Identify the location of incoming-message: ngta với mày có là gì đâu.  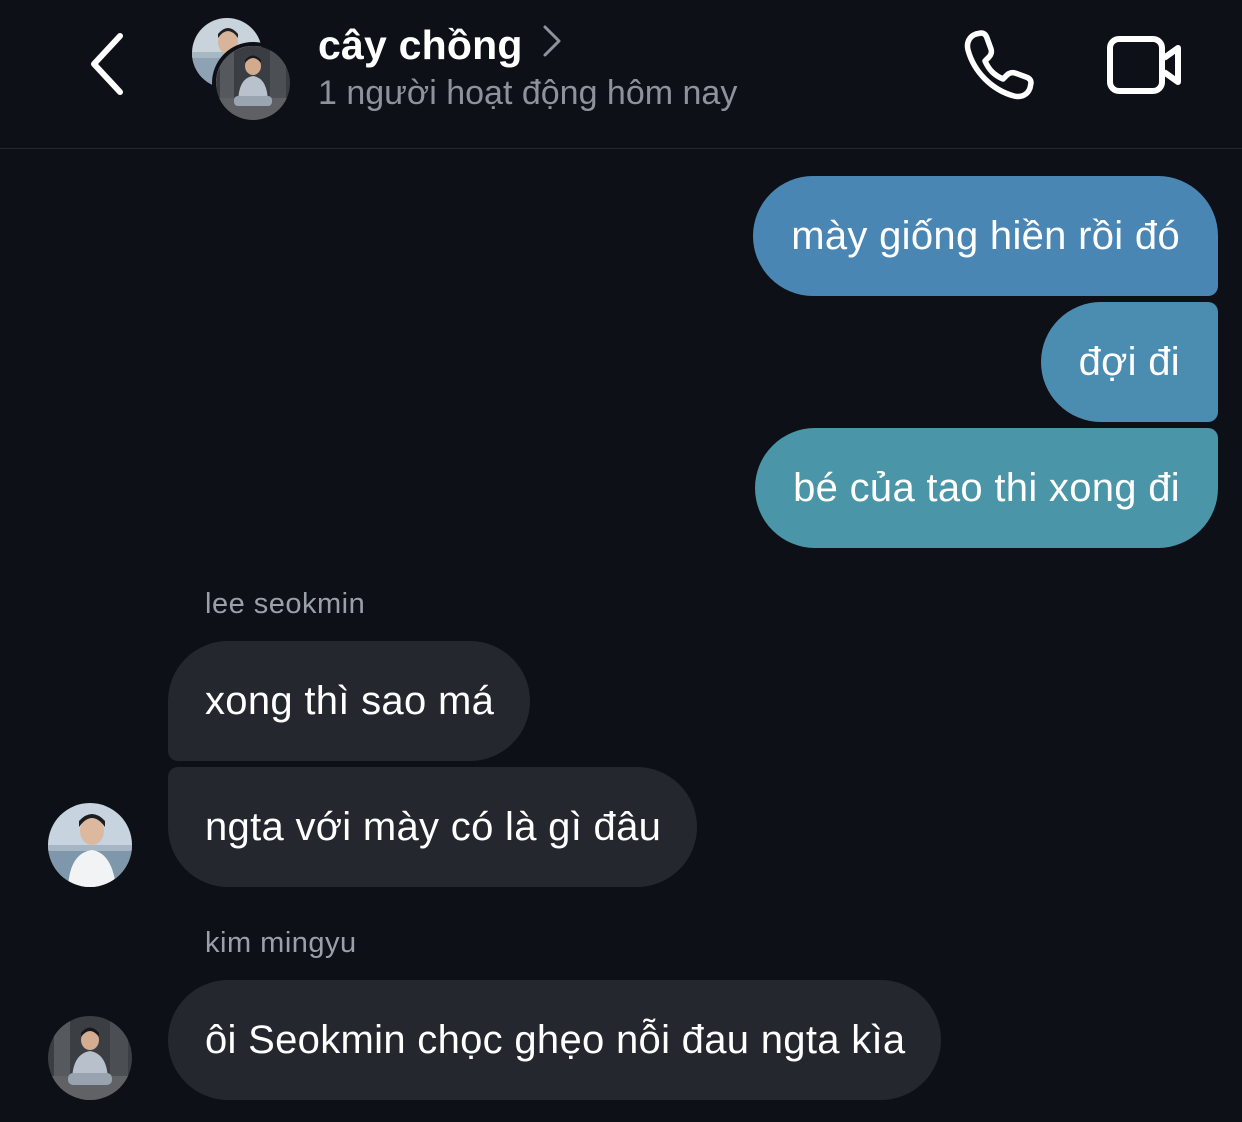
(433, 827).